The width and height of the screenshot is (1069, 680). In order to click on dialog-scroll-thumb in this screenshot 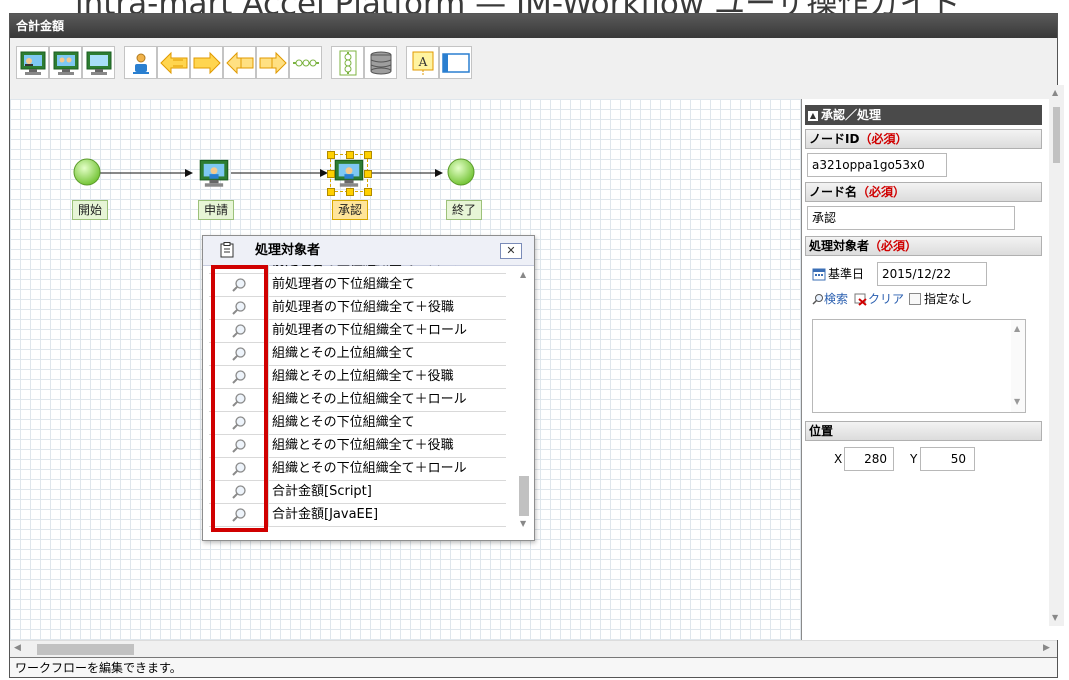, I will do `click(524, 496)`.